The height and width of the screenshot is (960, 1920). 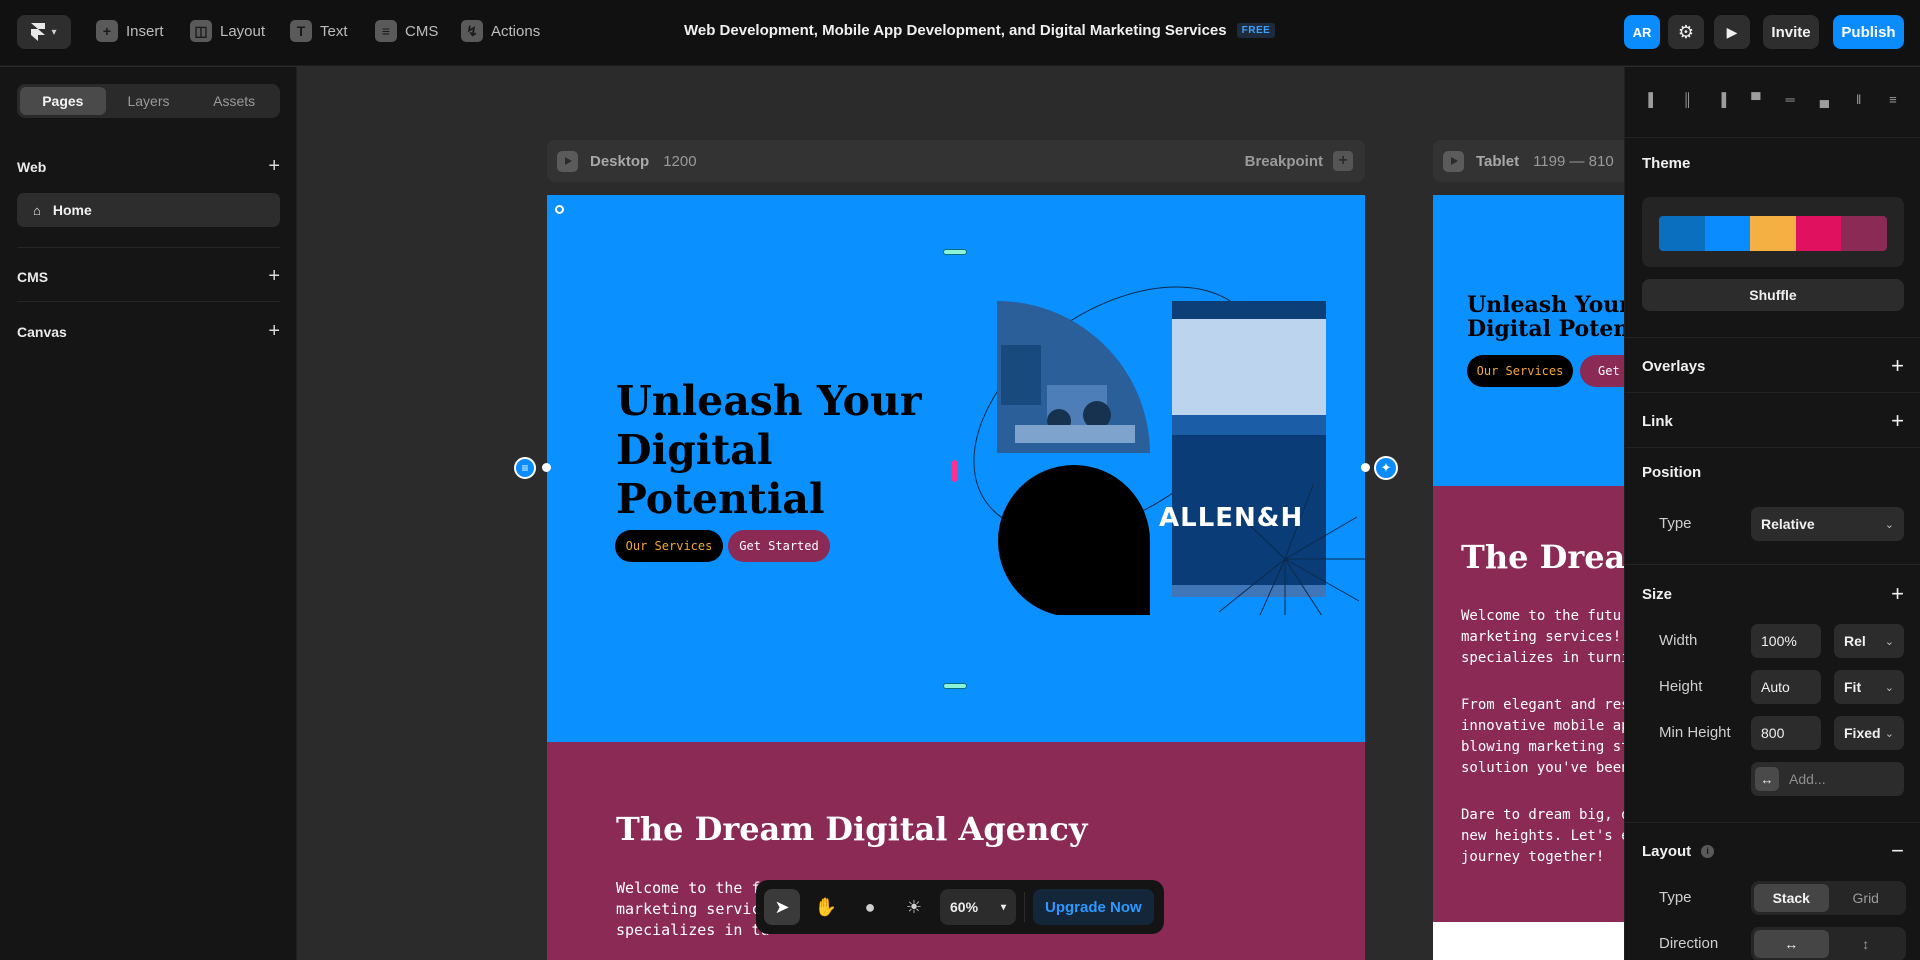 I want to click on layout-tool: ◫ Layout, so click(x=227, y=31).